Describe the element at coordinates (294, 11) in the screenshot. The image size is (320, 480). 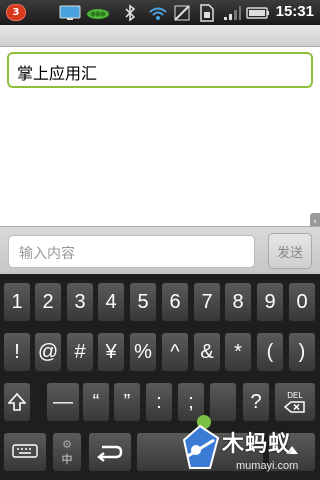
I see `status-time: 15:31` at that location.